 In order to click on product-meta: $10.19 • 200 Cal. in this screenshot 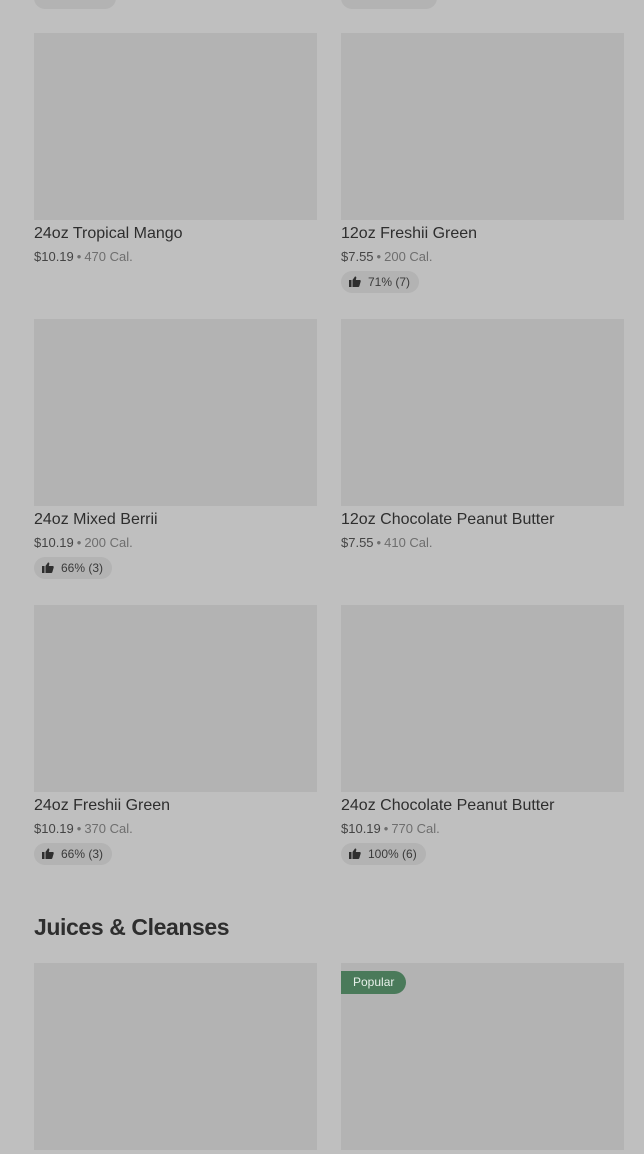, I will do `click(83, 542)`.